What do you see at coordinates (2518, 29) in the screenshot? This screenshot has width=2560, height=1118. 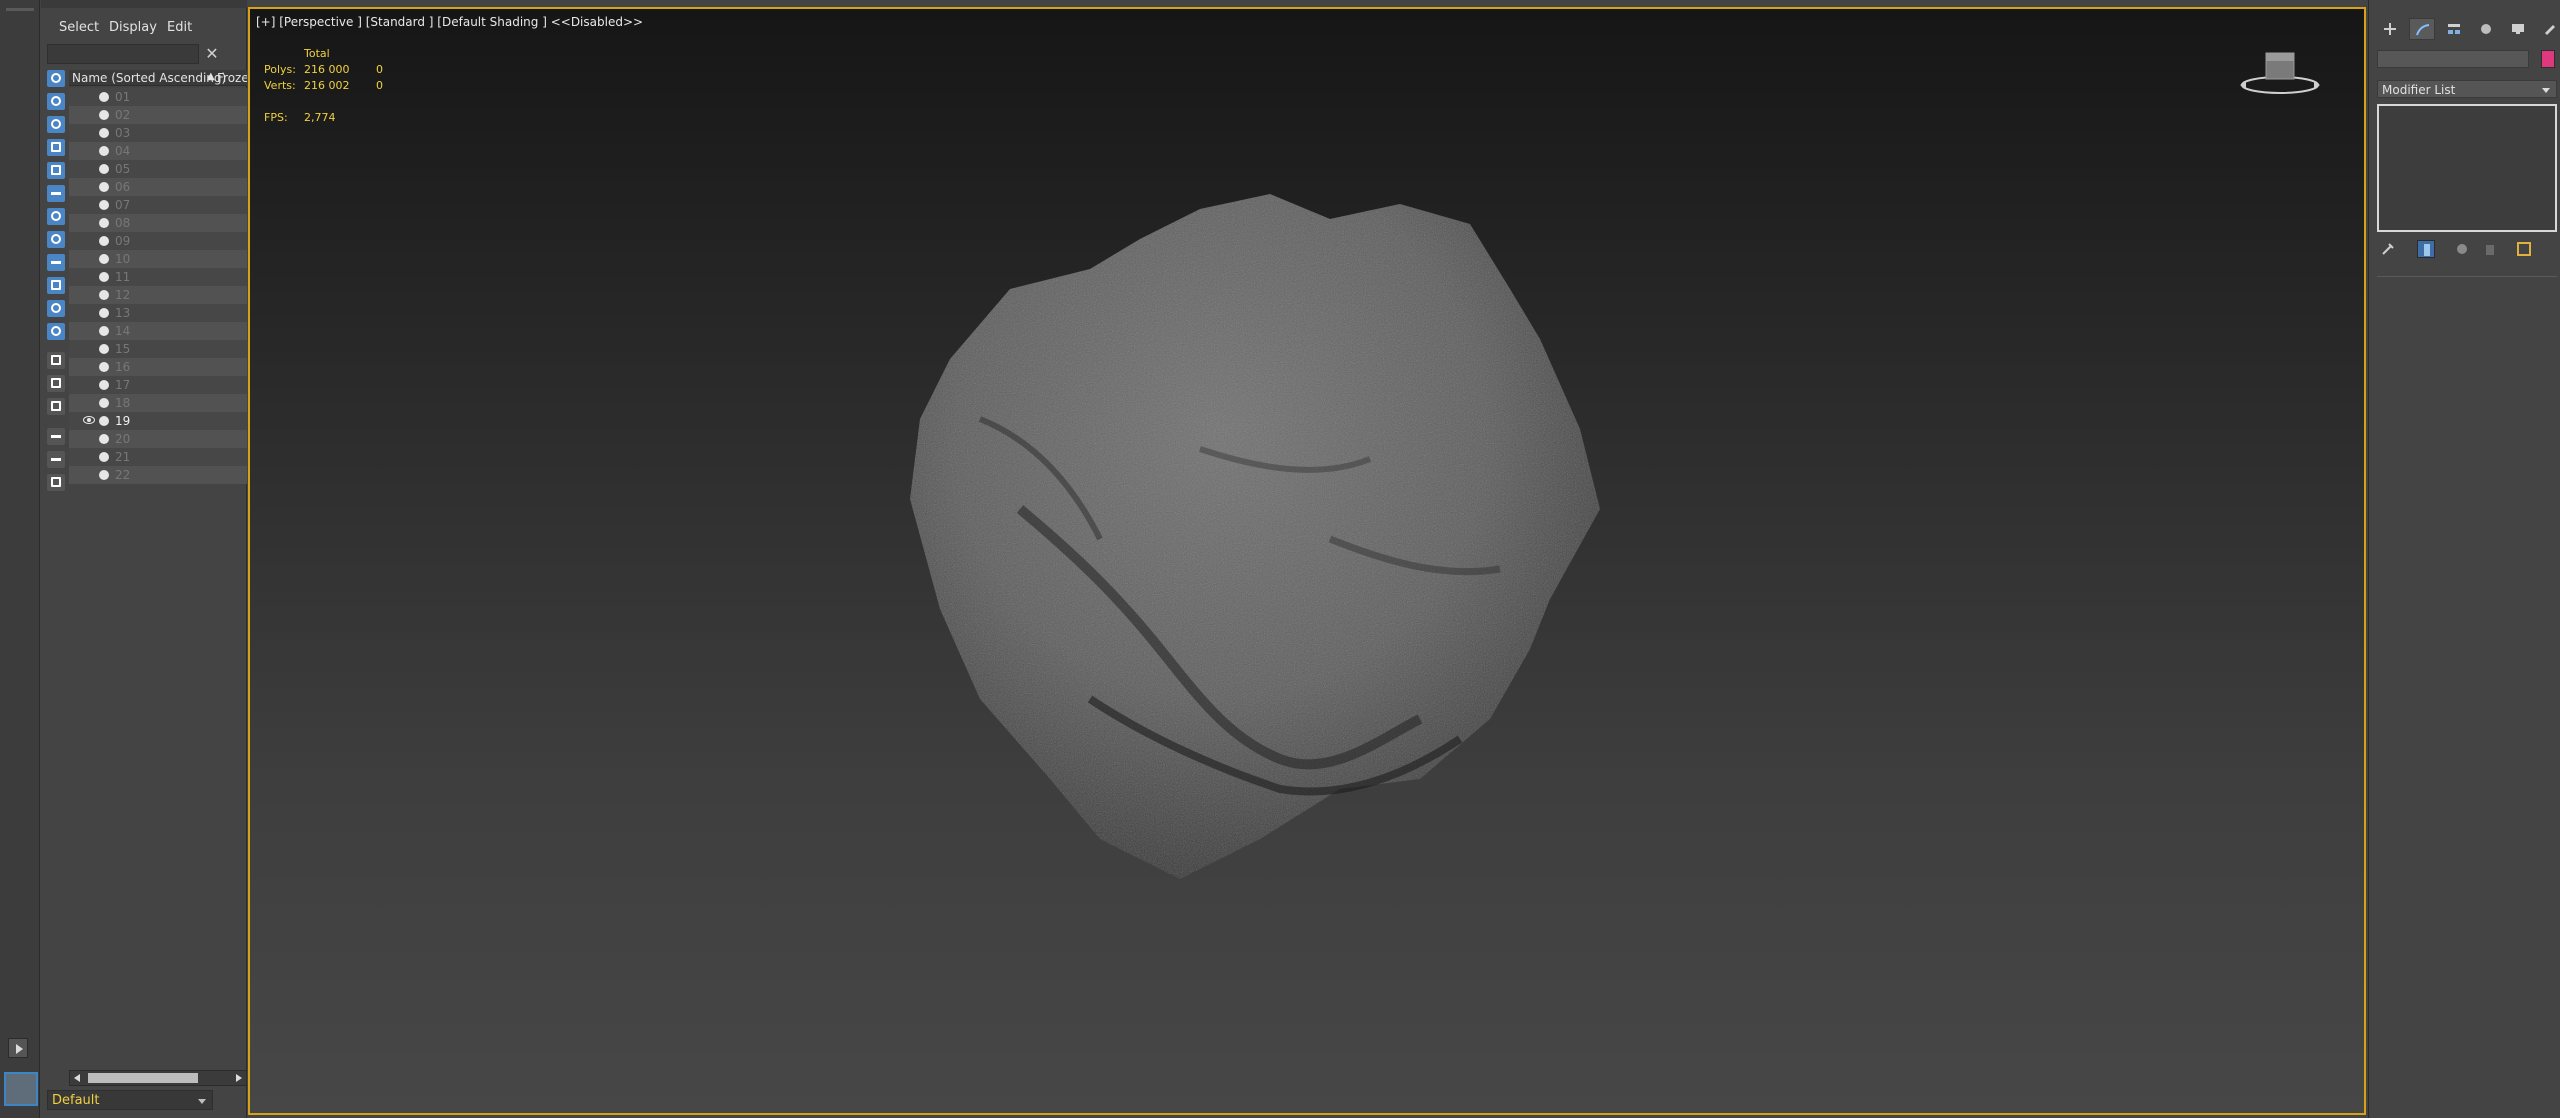 I see `display-tab-icon` at bounding box center [2518, 29].